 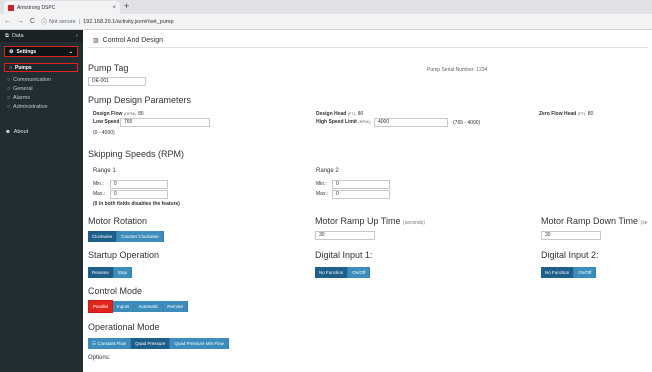 I want to click on info-icon: ⓘ, so click(x=44, y=21).